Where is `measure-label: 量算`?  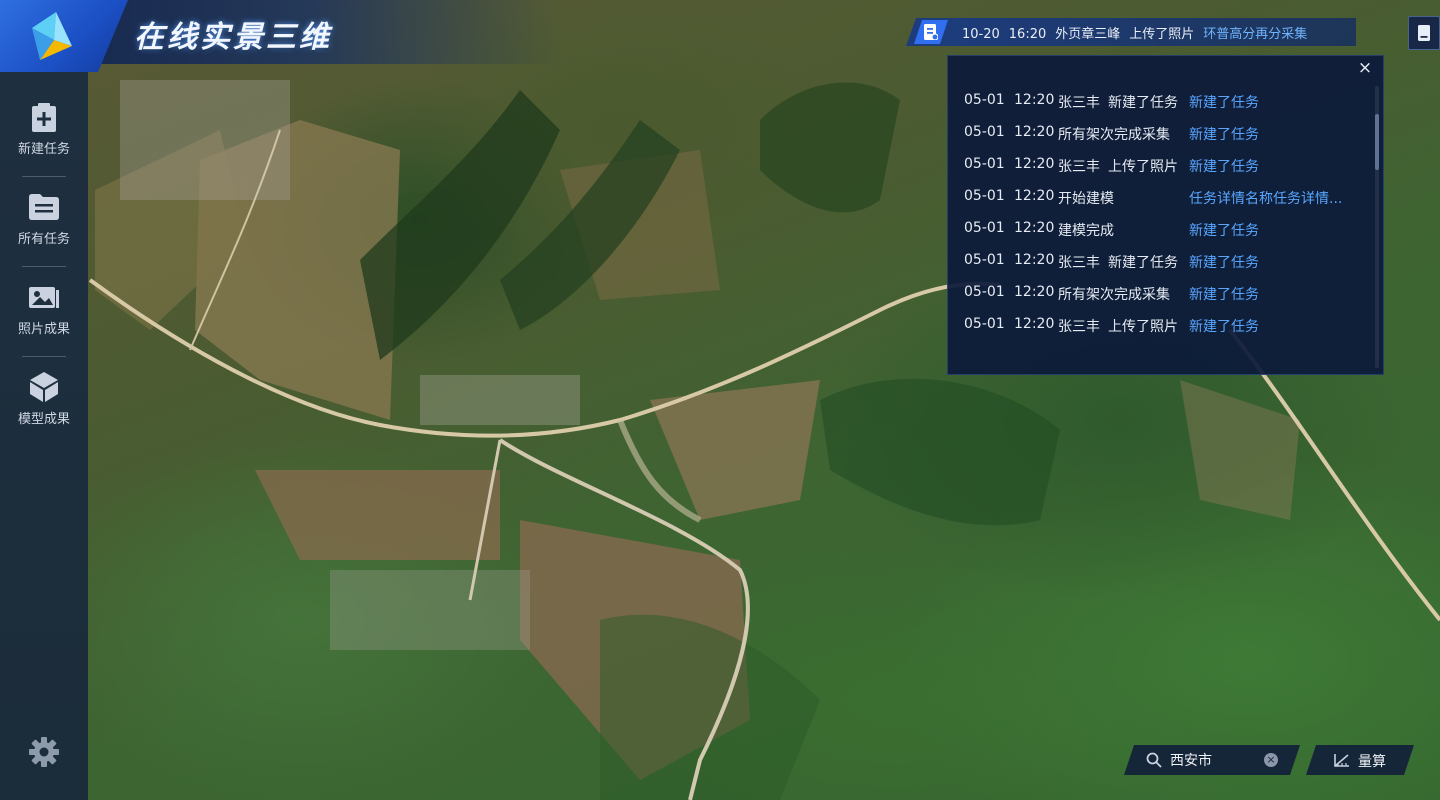
measure-label: 量算 is located at coordinates (1372, 762).